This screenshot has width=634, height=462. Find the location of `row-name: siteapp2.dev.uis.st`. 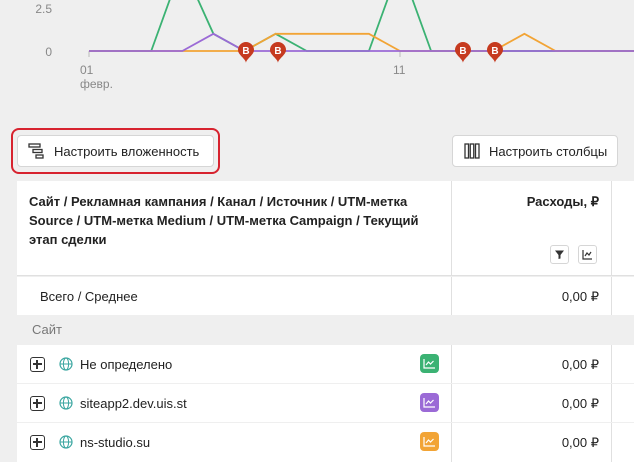

row-name: siteapp2.dev.uis.st is located at coordinates (133, 403).